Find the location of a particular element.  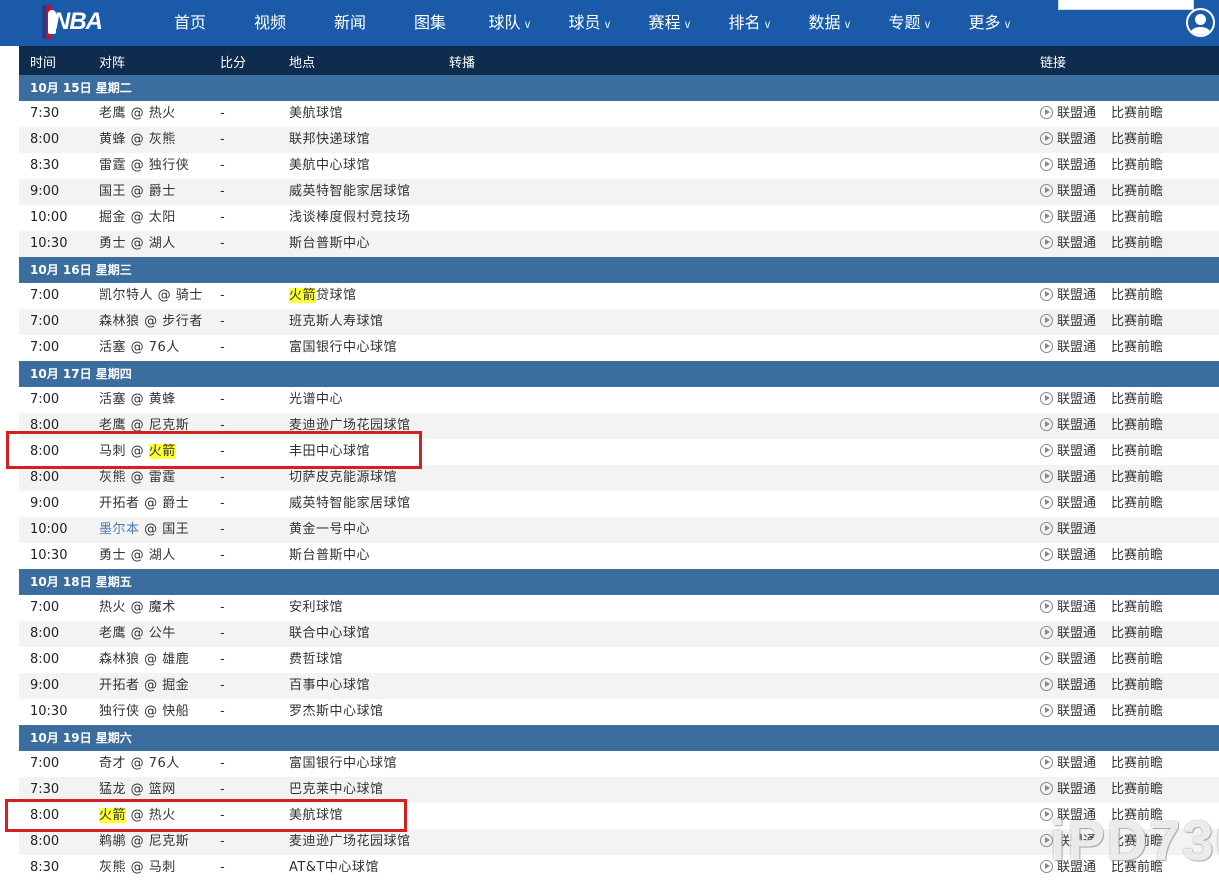

nav-item-label: 球员 is located at coordinates (584, 22).